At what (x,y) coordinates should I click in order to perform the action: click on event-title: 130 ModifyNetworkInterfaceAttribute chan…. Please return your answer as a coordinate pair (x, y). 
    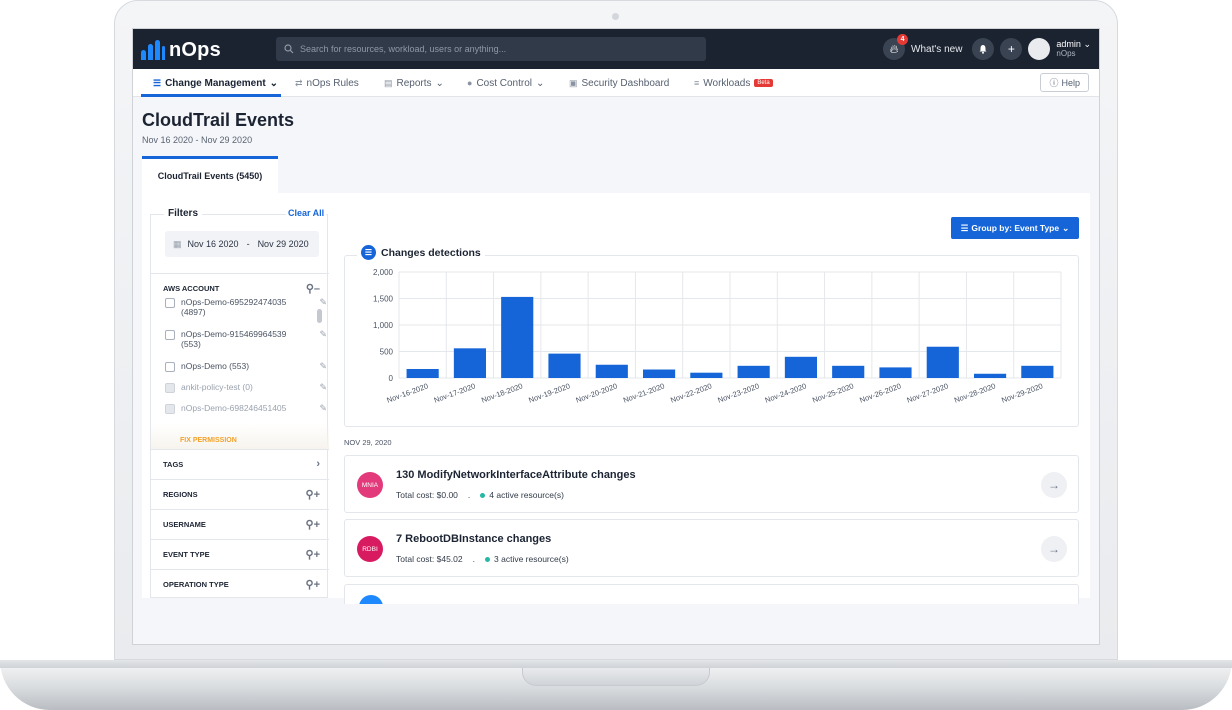
    Looking at the image, I should click on (516, 475).